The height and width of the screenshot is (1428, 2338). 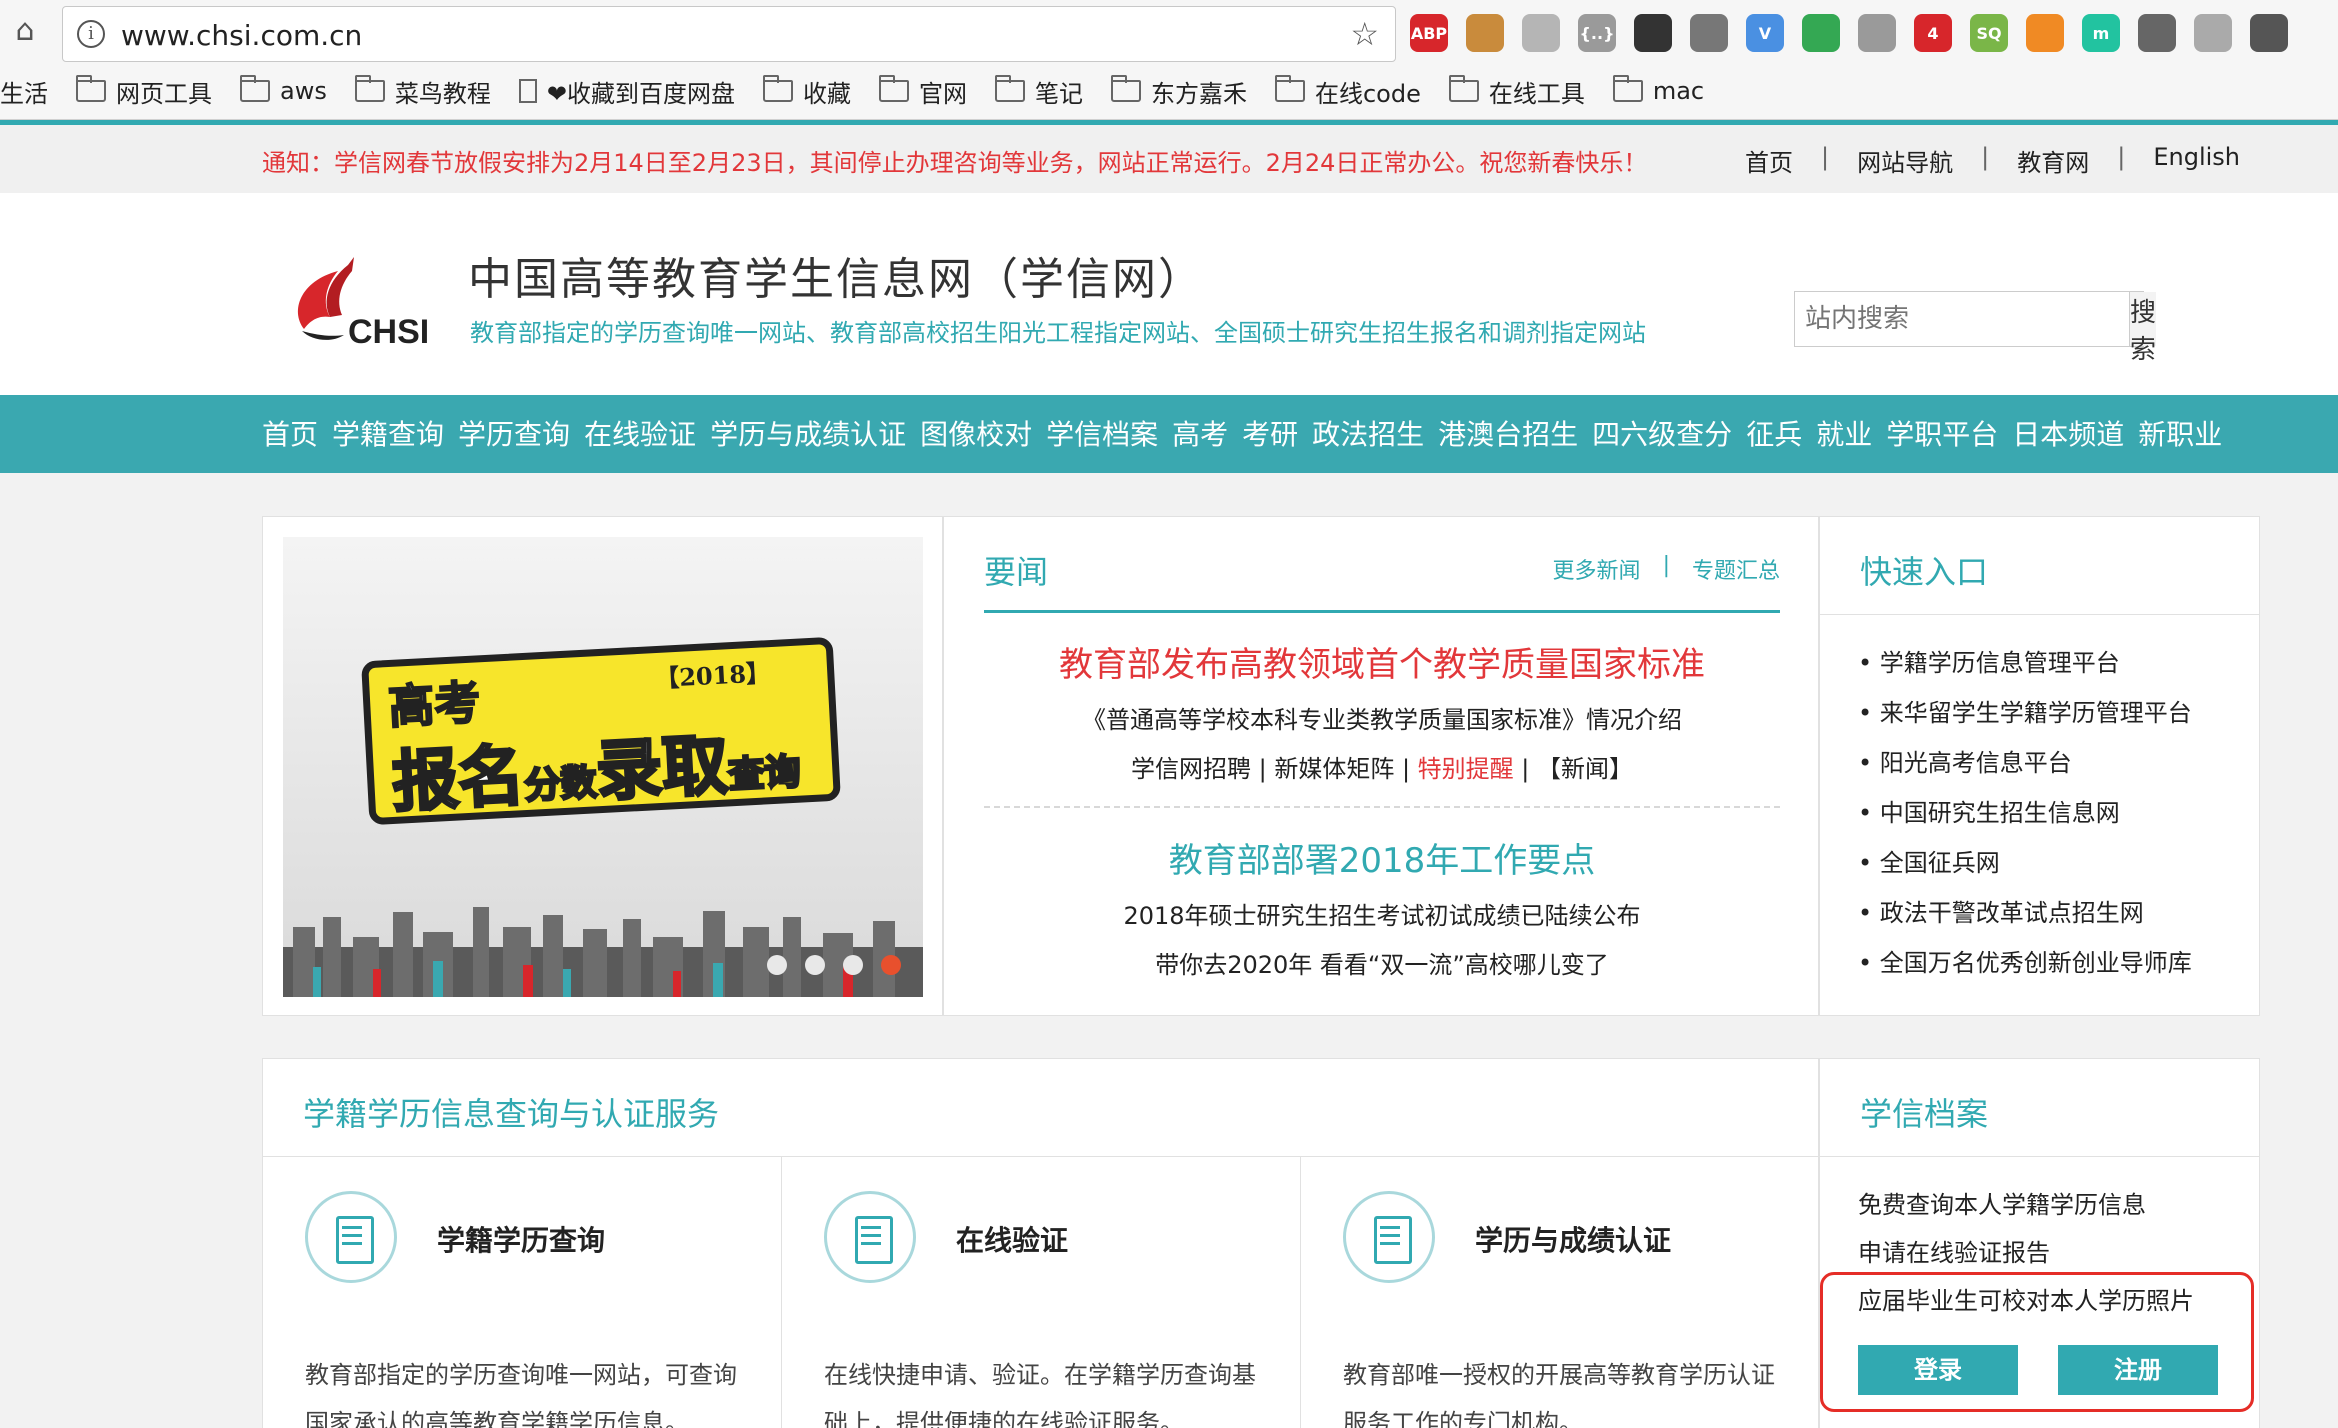 I want to click on nav-item: 学籍查询, so click(x=388, y=433).